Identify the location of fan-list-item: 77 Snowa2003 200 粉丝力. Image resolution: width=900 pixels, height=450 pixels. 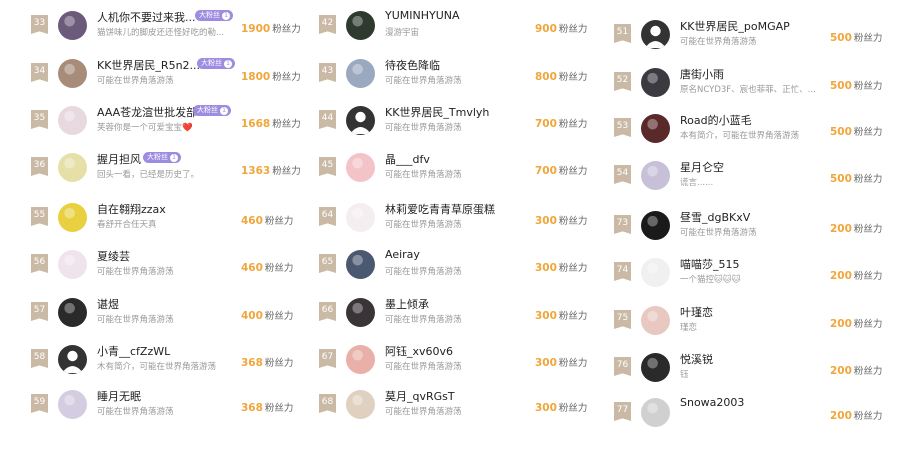
(749, 423).